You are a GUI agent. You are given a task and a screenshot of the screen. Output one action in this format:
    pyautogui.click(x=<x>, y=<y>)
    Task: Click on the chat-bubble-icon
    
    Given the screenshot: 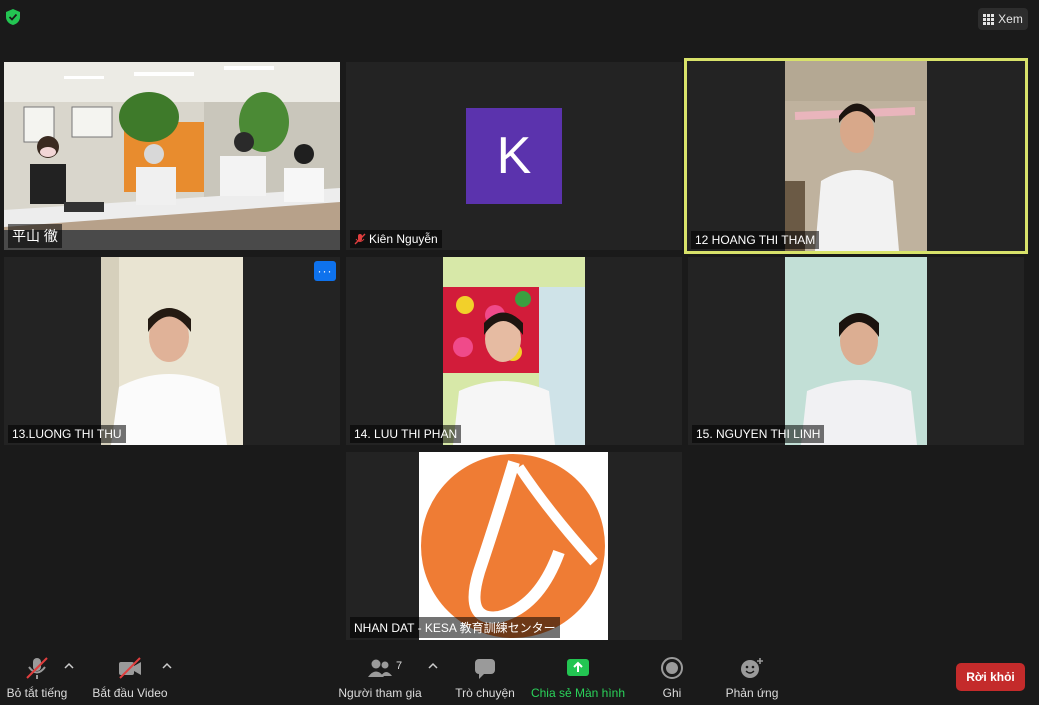 What is the action you would take?
    pyautogui.click(x=485, y=669)
    